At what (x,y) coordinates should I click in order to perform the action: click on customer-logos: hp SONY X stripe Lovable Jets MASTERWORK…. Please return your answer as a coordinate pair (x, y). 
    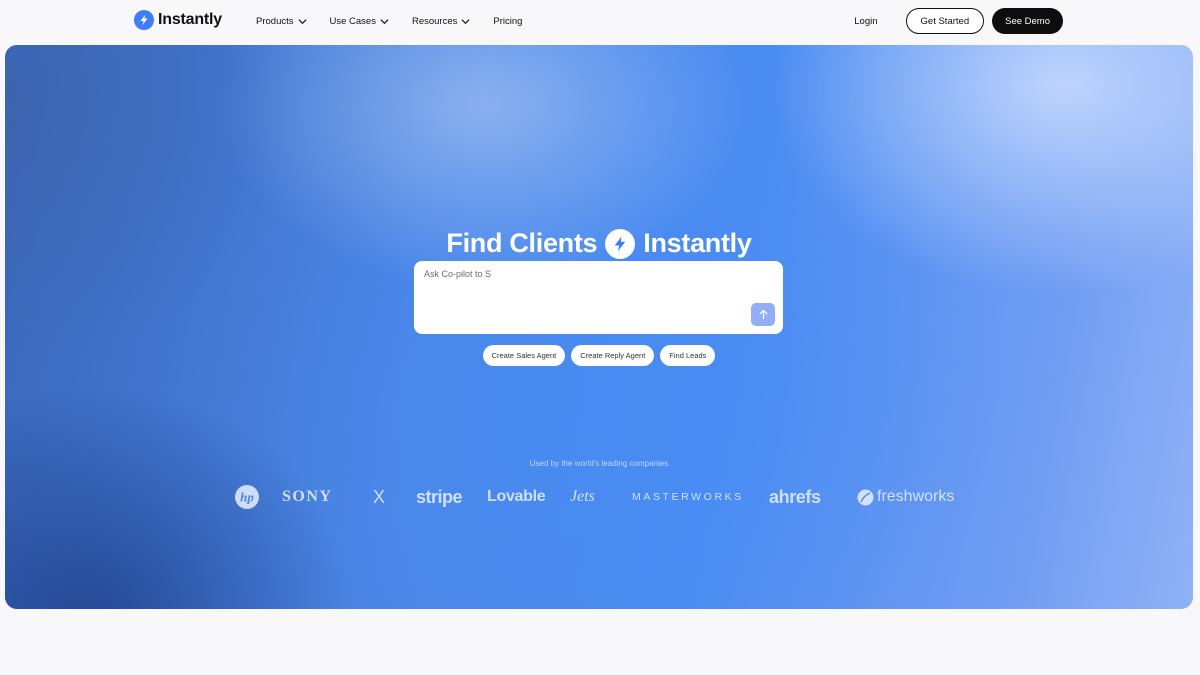
    Looking at the image, I should click on (599, 497).